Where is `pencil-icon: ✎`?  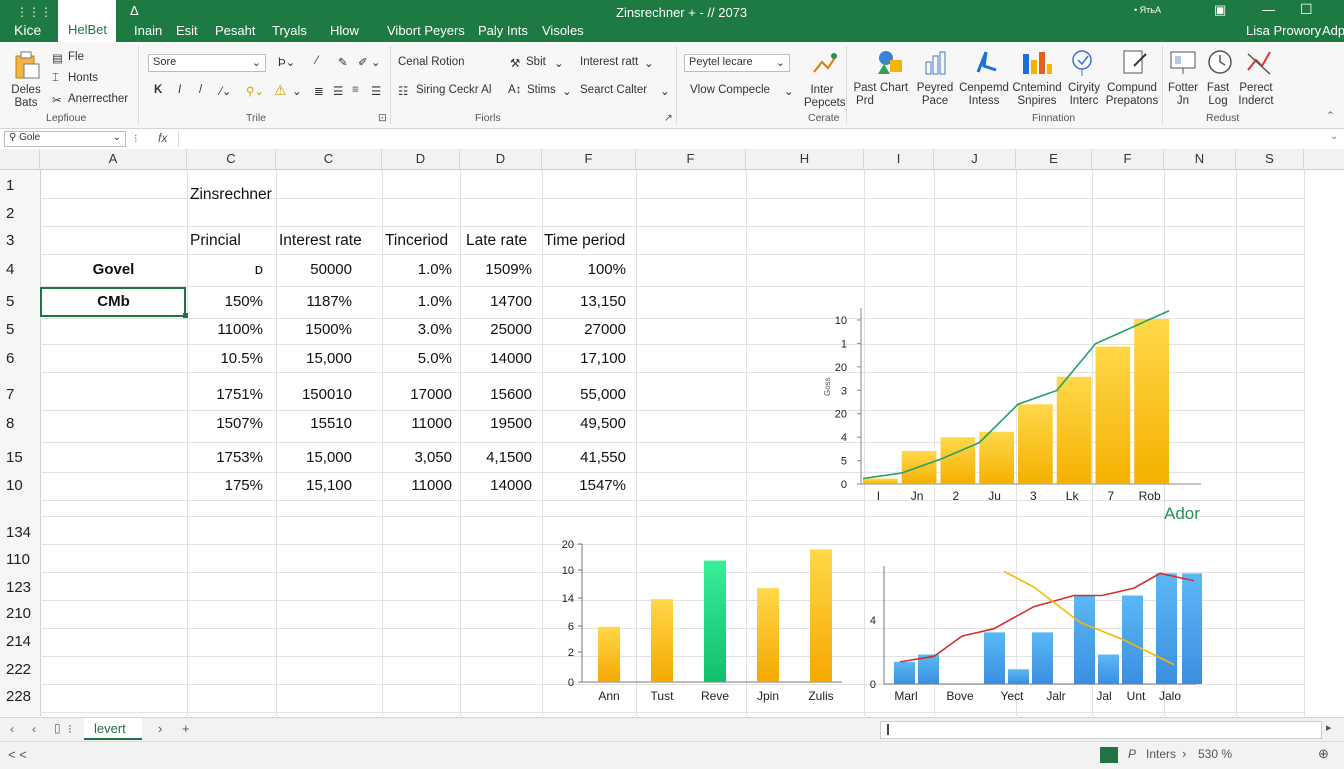
pencil-icon: ✎ is located at coordinates (343, 62).